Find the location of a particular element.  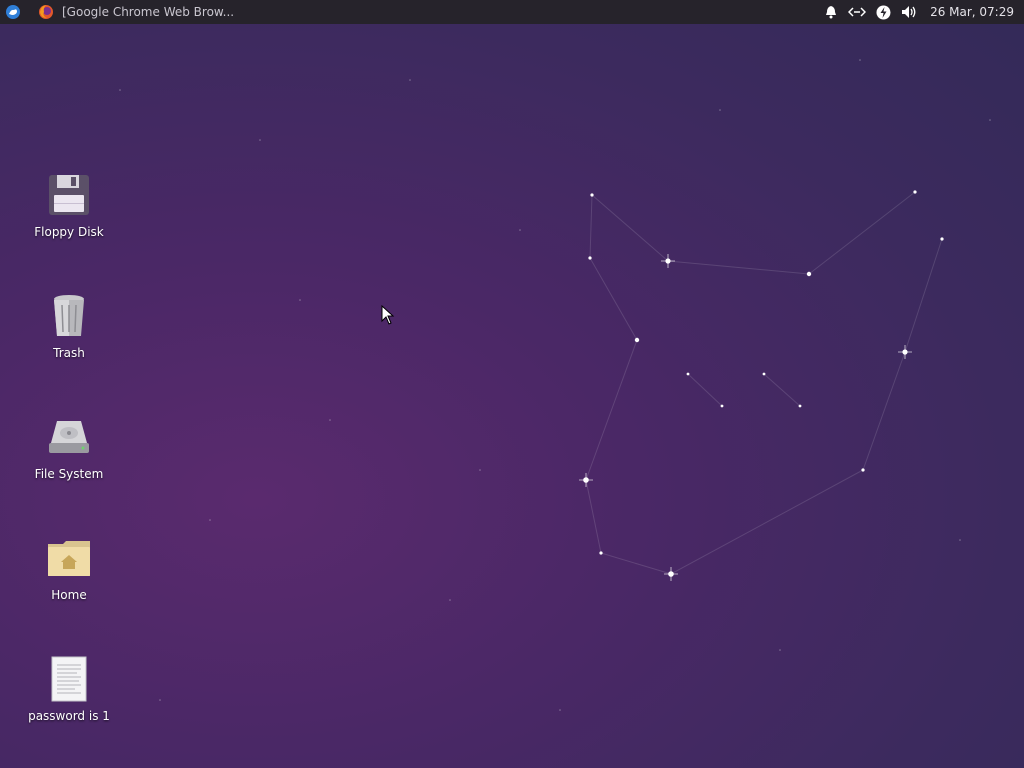

whisker-menu-button is located at coordinates (13, 12).